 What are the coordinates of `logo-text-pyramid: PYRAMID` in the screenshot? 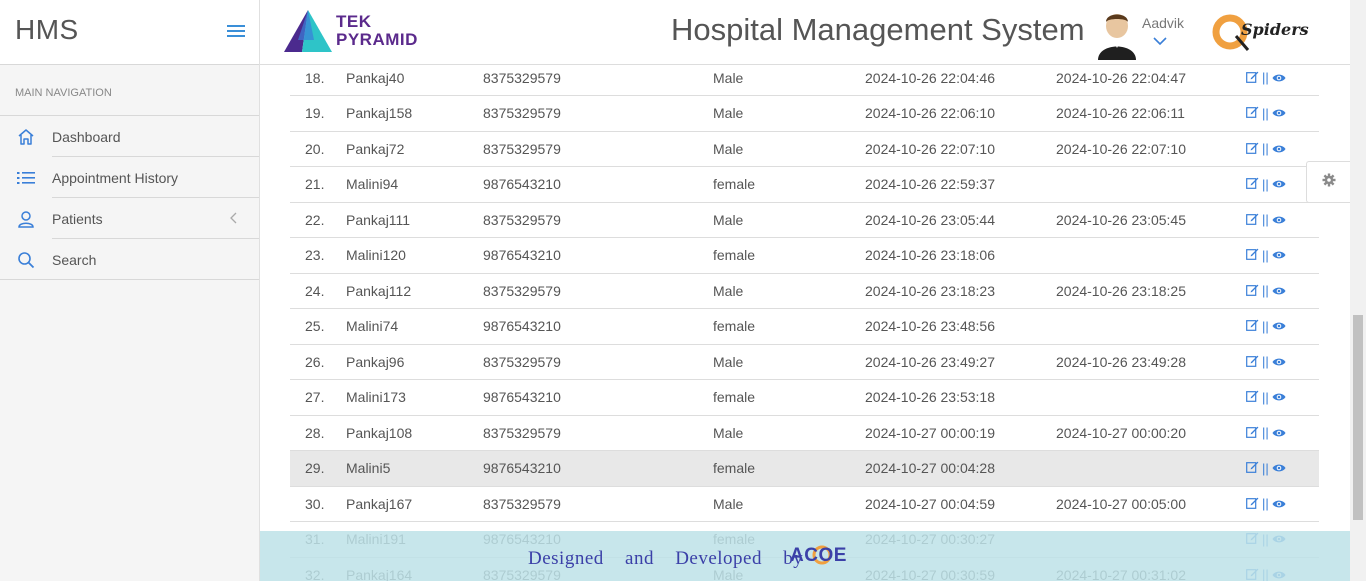 It's located at (377, 39).